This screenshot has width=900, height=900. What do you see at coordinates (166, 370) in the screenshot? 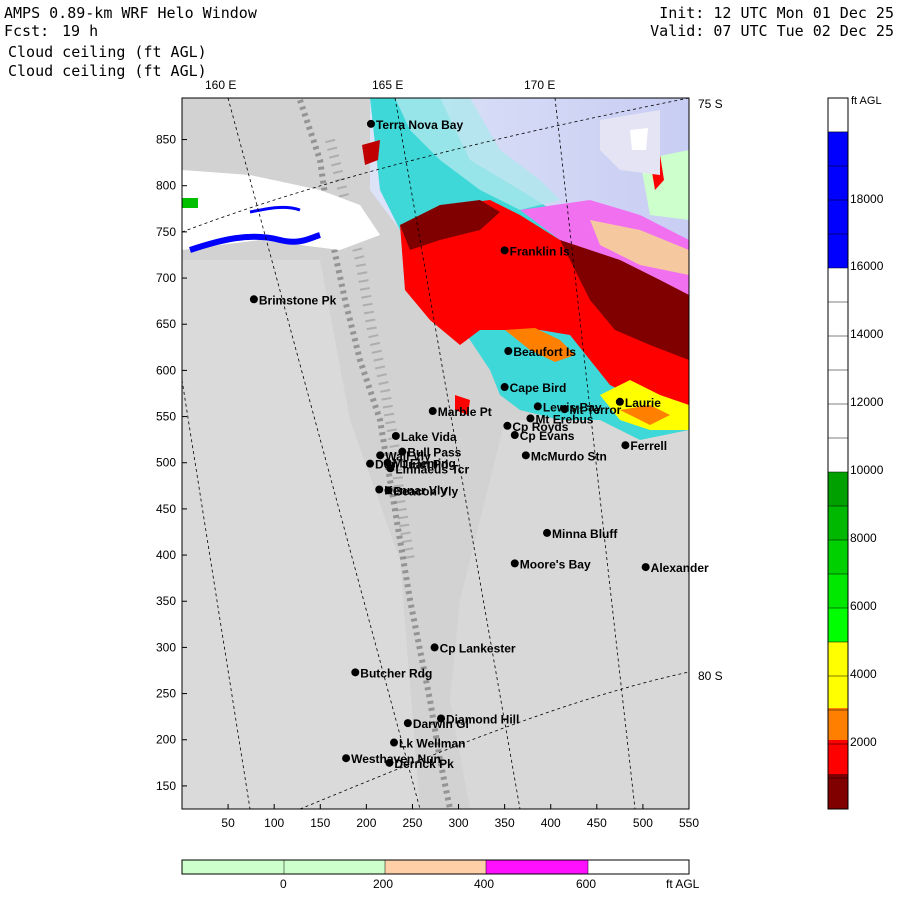
I see `y-tick-label: 600` at bounding box center [166, 370].